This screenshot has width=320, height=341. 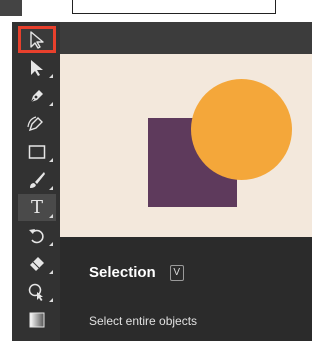 I want to click on selection-arrow-icon, so click(x=37, y=39).